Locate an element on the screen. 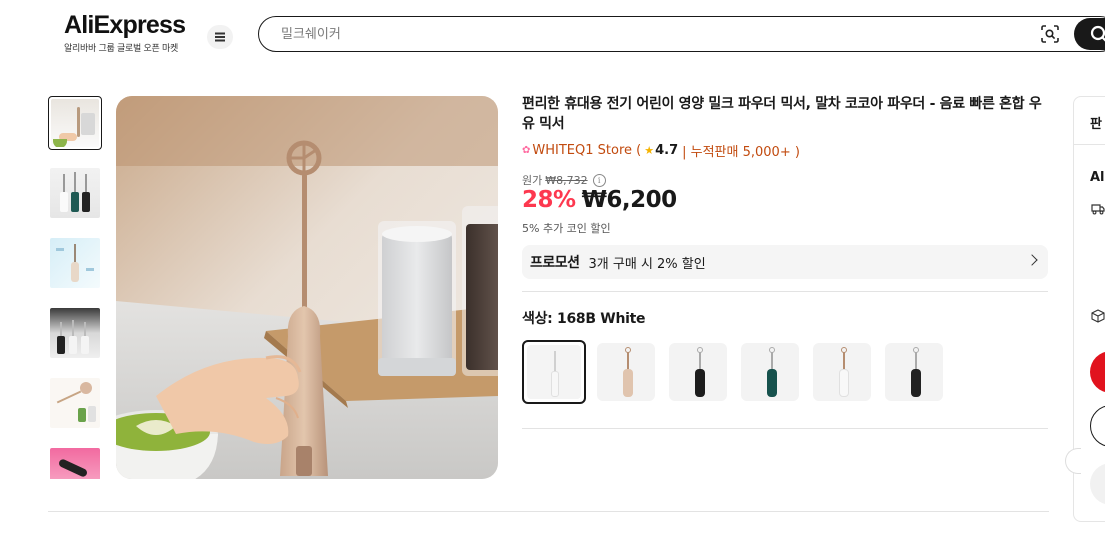 The width and height of the screenshot is (1105, 538). price-row: 28% ₩6,200 is located at coordinates (599, 200).